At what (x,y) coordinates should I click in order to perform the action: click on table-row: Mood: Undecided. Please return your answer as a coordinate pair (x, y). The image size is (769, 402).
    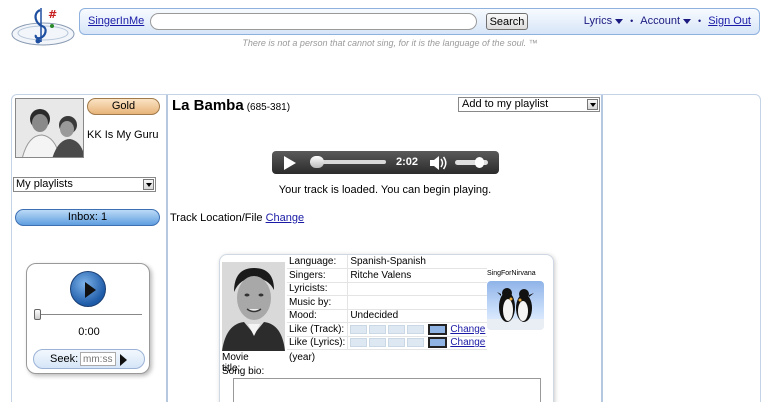
    Looking at the image, I should click on (387, 316).